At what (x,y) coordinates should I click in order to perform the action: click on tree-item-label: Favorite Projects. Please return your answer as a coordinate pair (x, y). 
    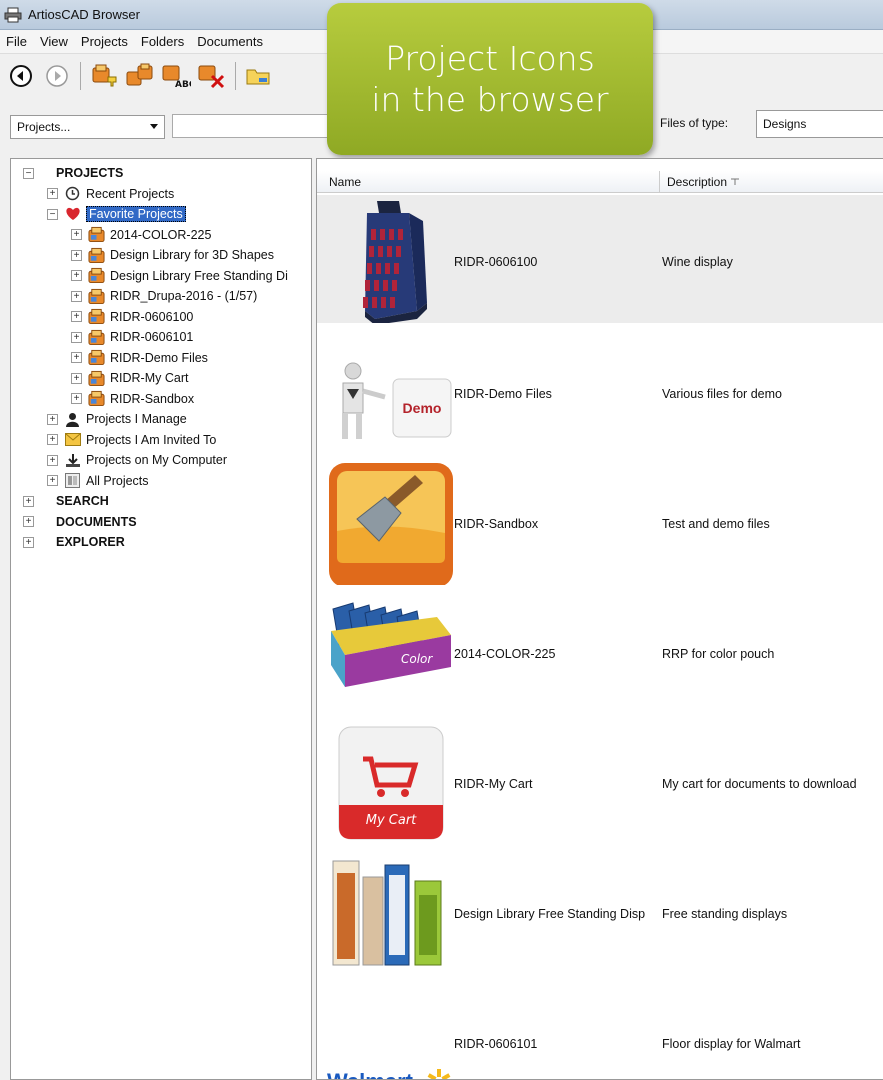
    Looking at the image, I should click on (136, 214).